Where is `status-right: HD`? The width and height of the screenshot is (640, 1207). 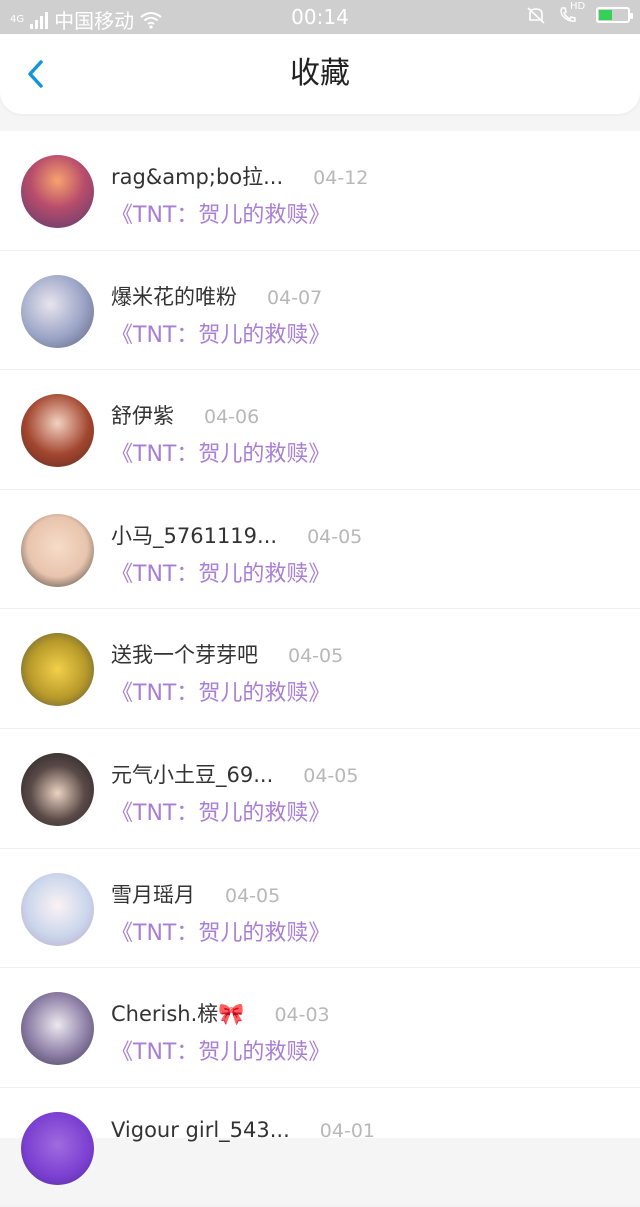
status-right: HD is located at coordinates (579, 13).